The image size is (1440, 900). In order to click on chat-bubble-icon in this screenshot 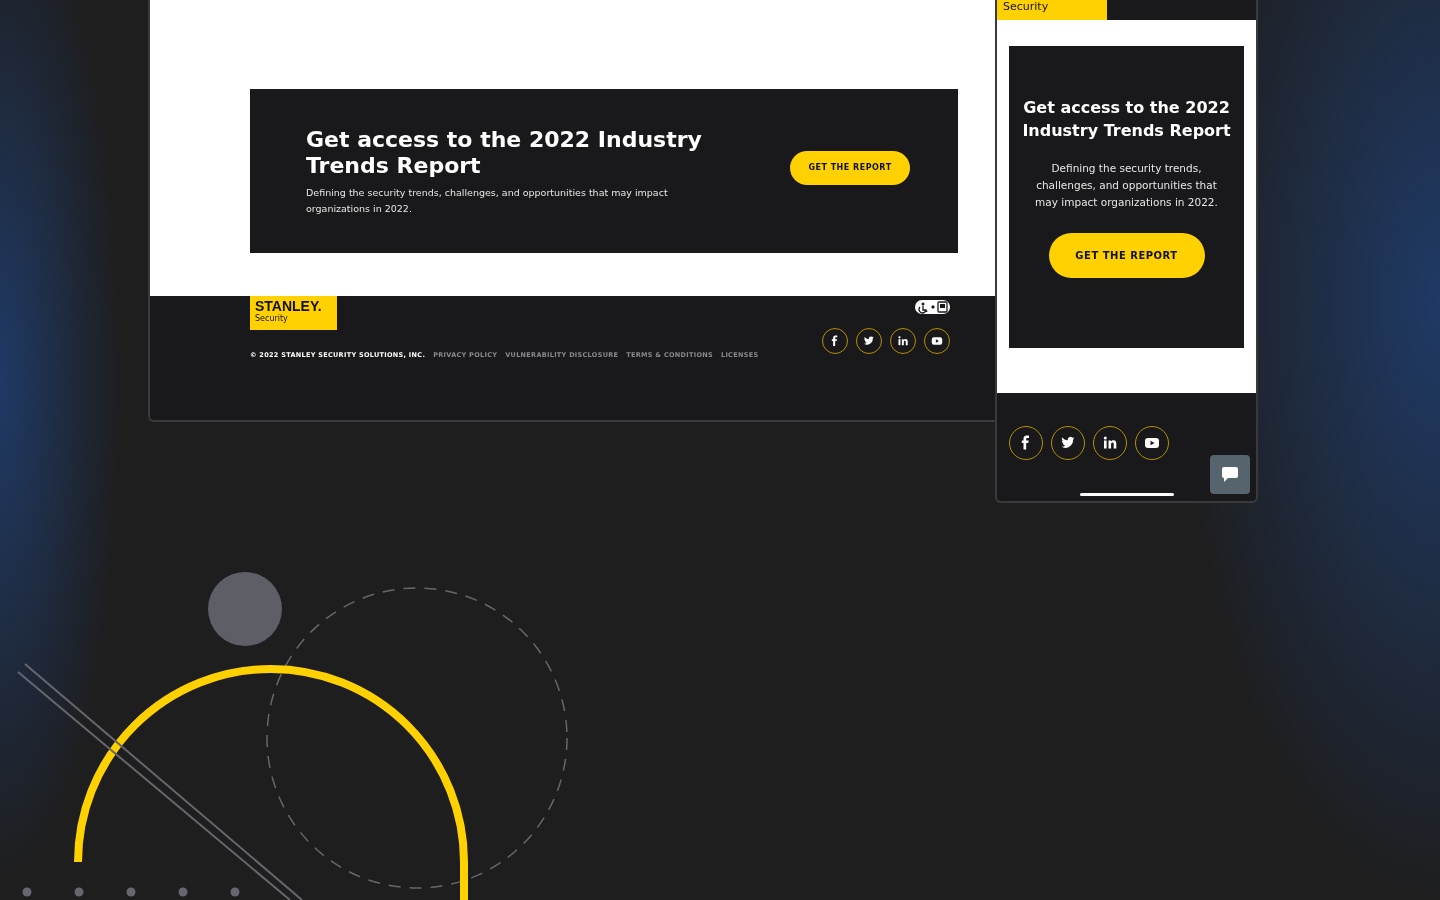, I will do `click(1230, 474)`.